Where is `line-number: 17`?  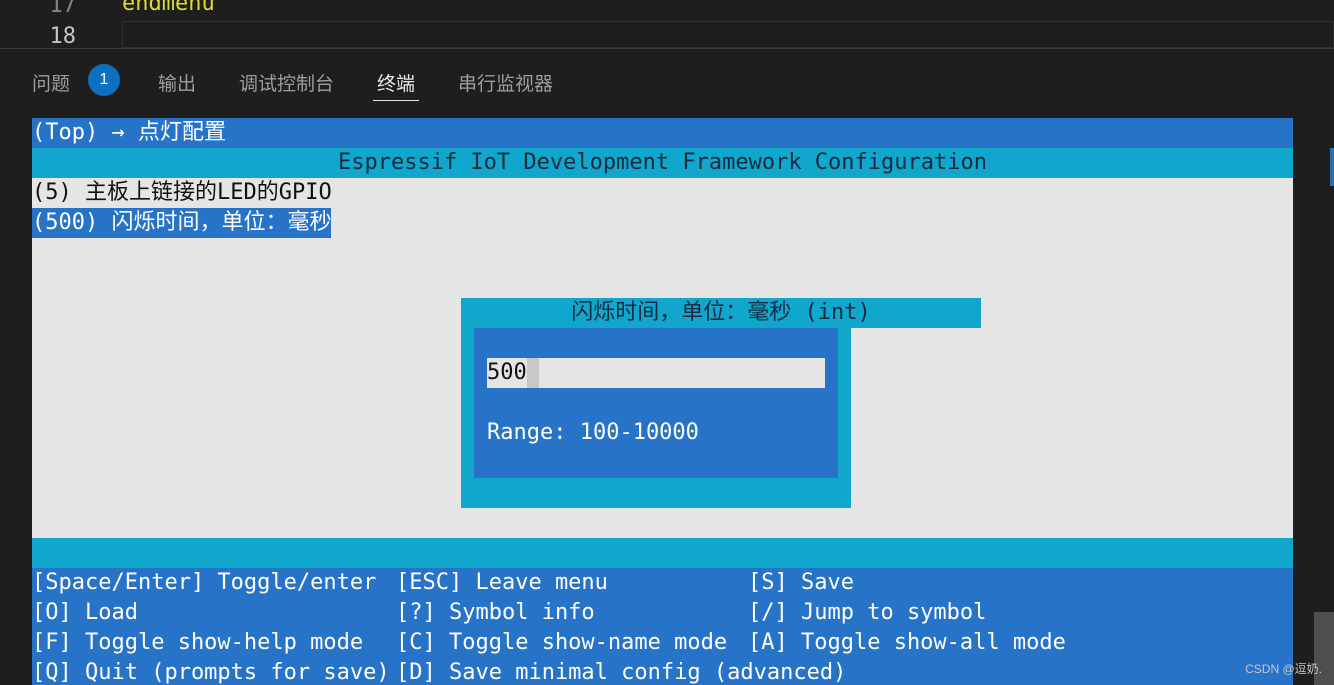
line-number: 17 is located at coordinates (63, 9).